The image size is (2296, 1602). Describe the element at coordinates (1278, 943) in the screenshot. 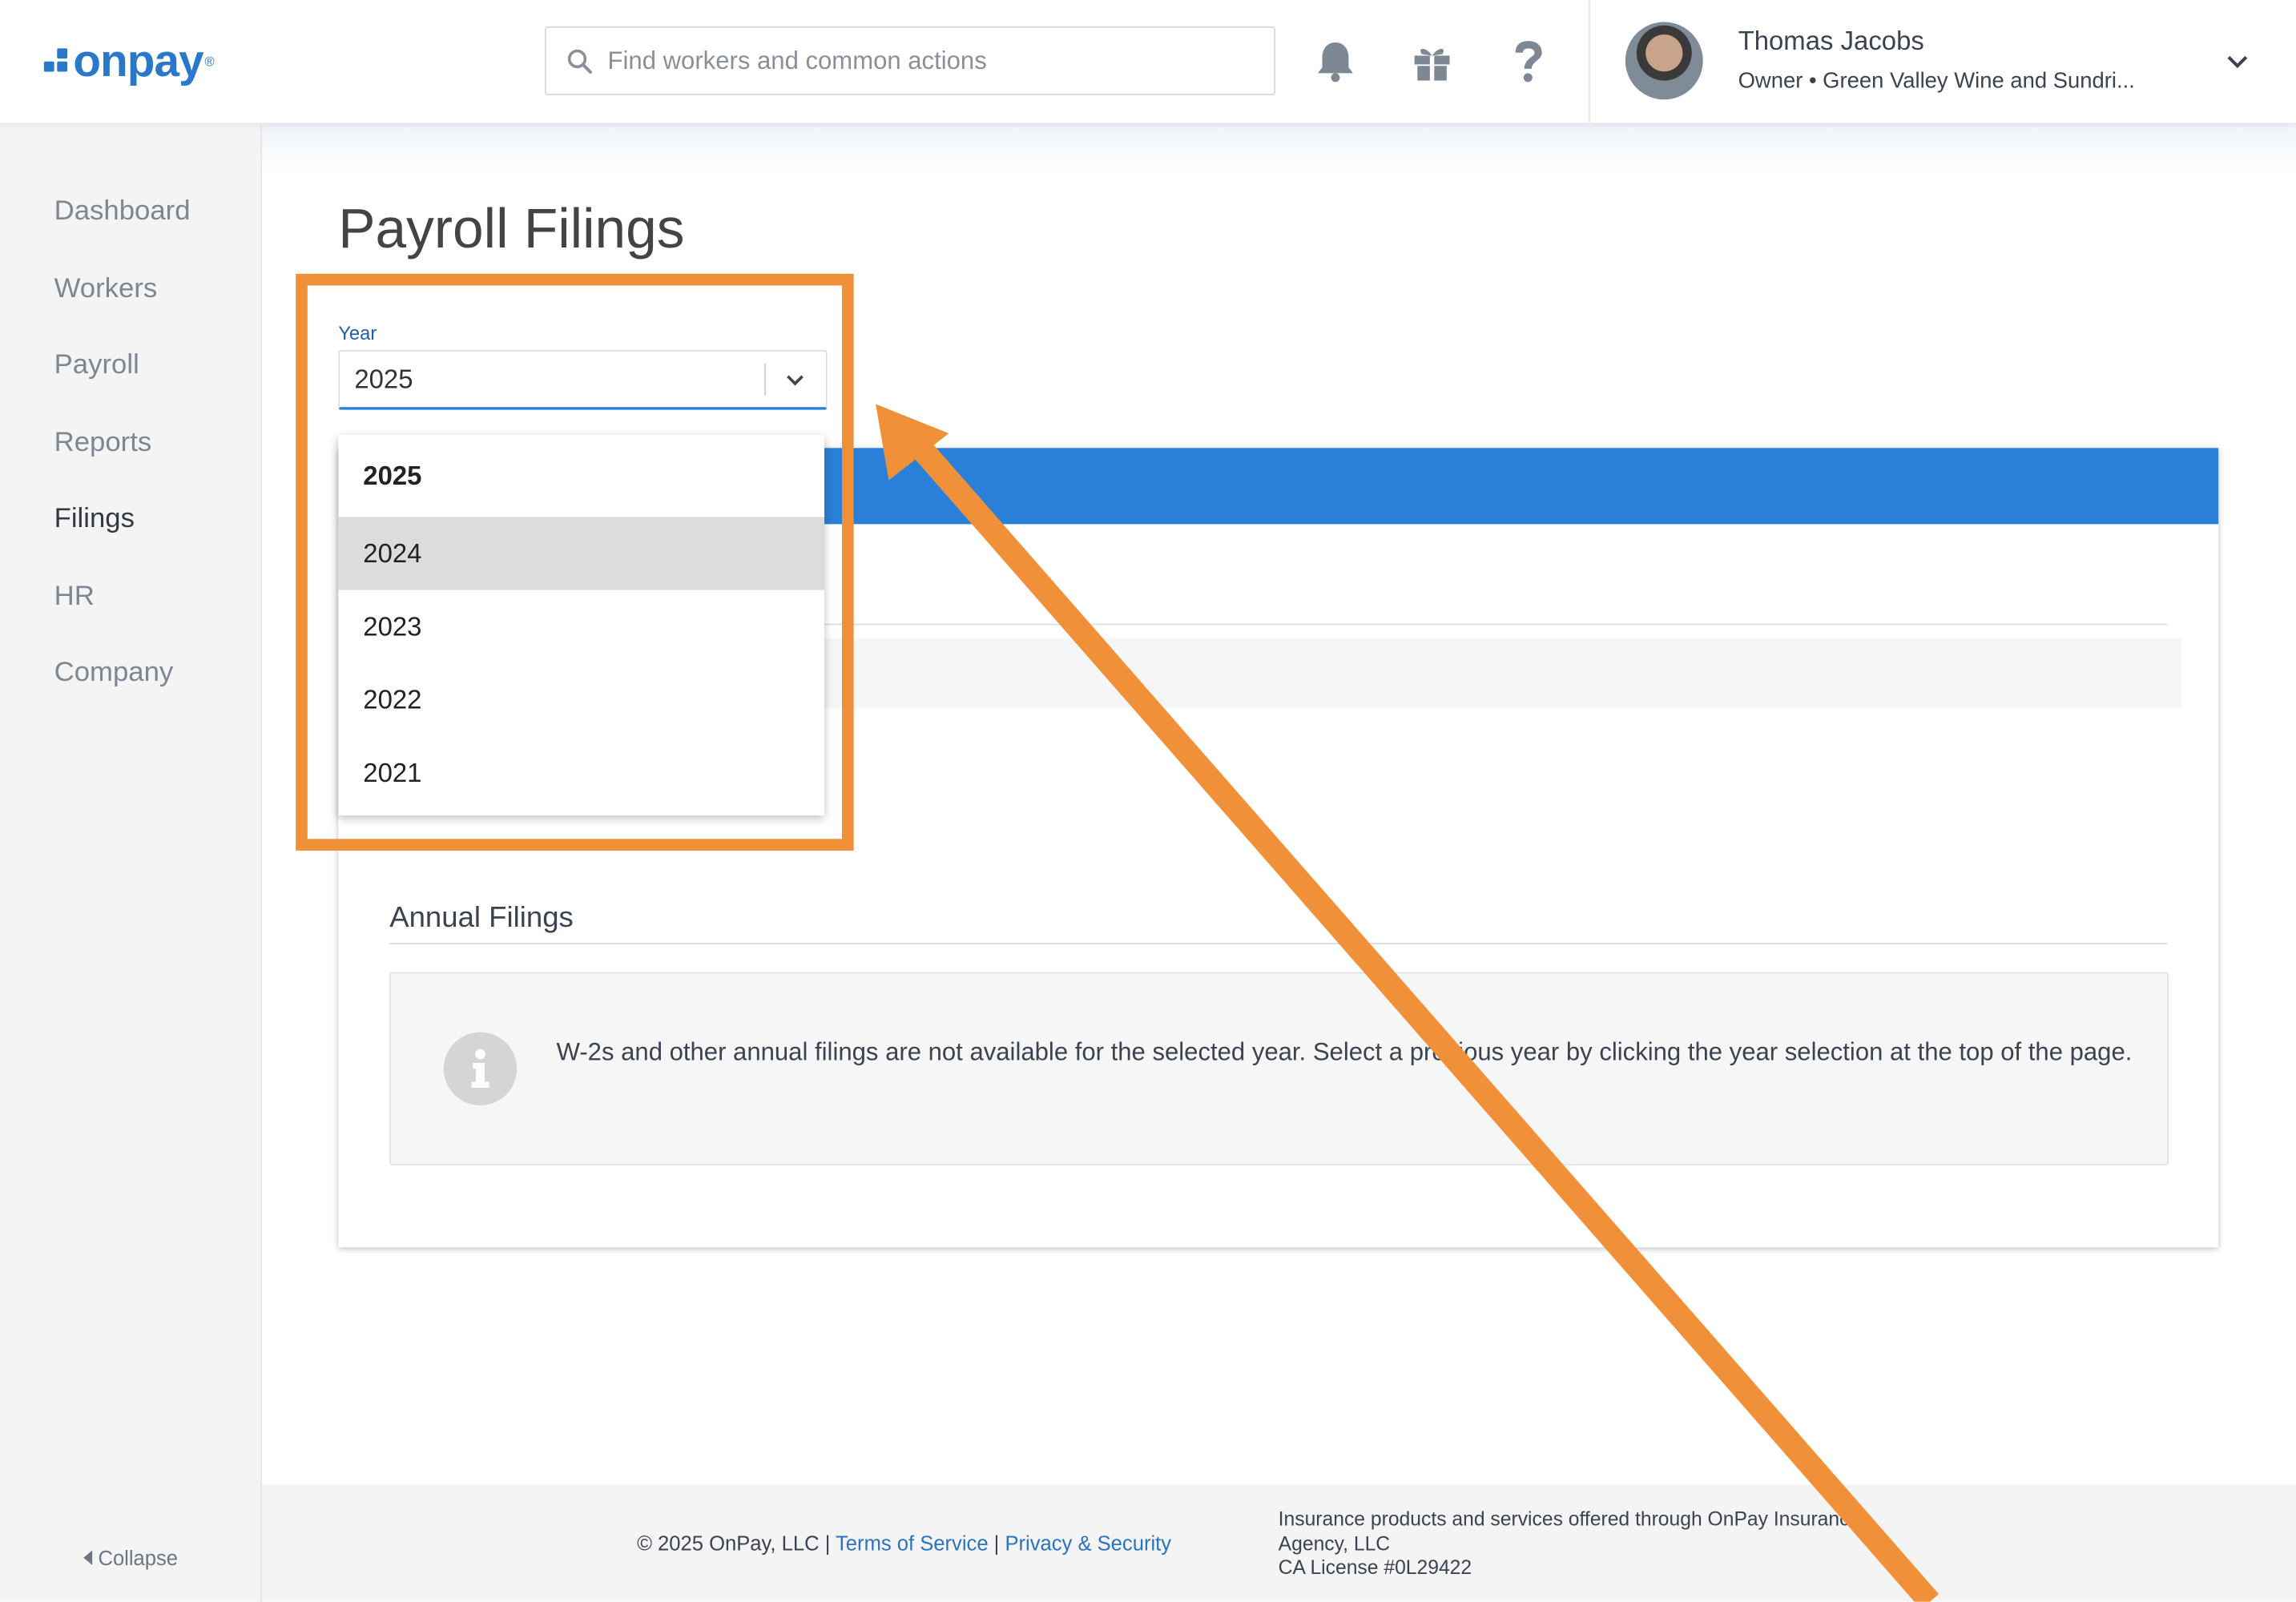

I see `annual-filings-divider` at that location.